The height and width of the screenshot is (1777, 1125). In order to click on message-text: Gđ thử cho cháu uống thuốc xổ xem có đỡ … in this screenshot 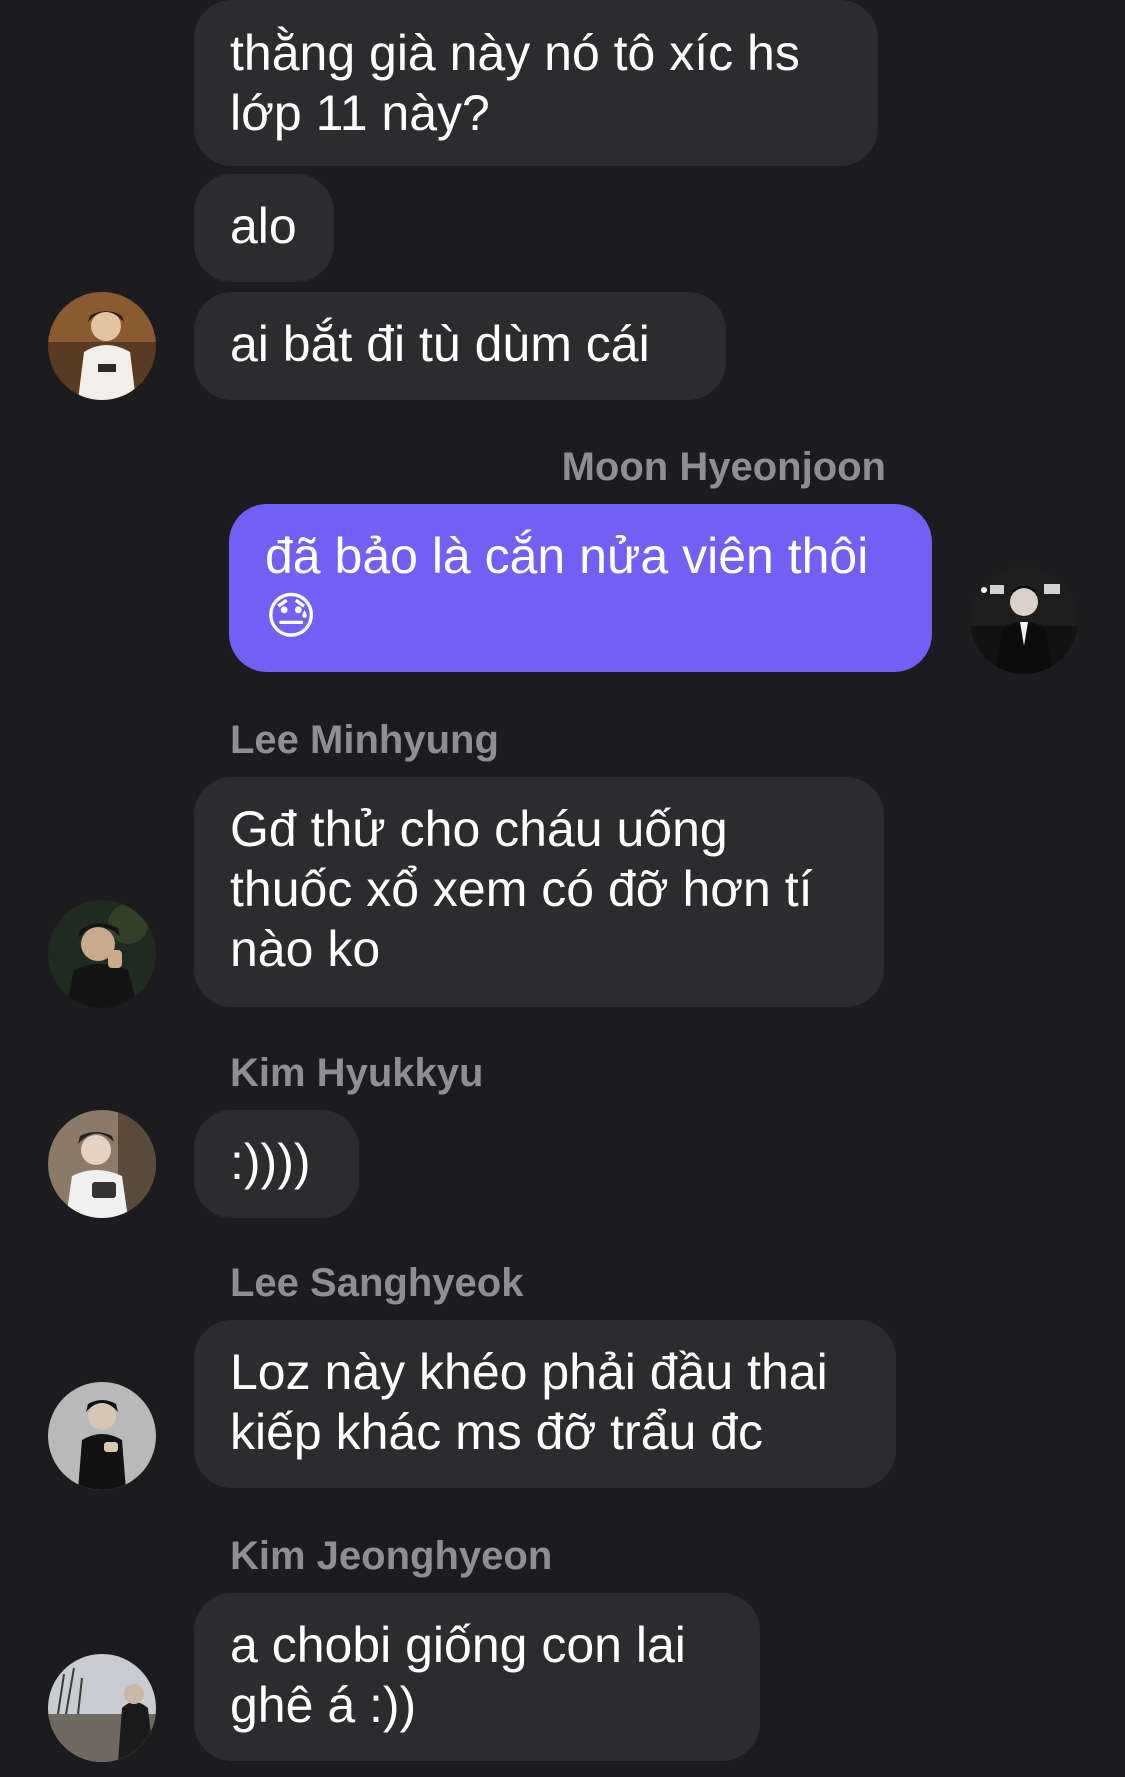, I will do `click(521, 889)`.